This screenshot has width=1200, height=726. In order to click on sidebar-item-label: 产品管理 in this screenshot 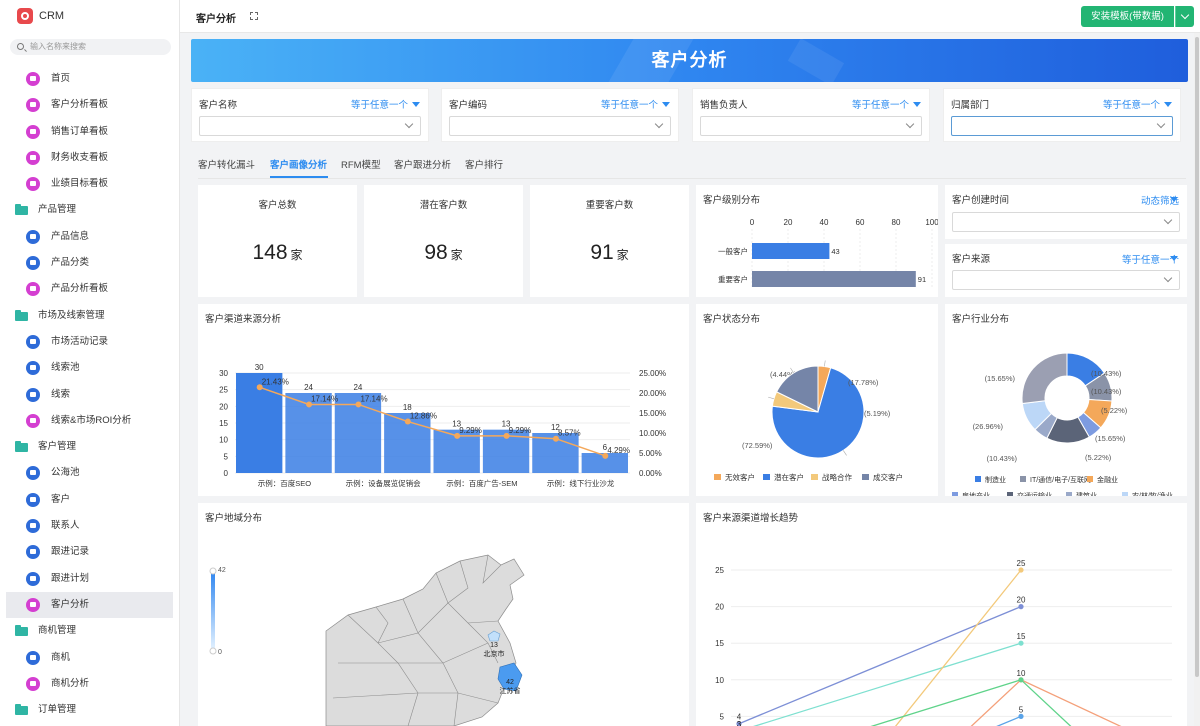, I will do `click(57, 210)`.